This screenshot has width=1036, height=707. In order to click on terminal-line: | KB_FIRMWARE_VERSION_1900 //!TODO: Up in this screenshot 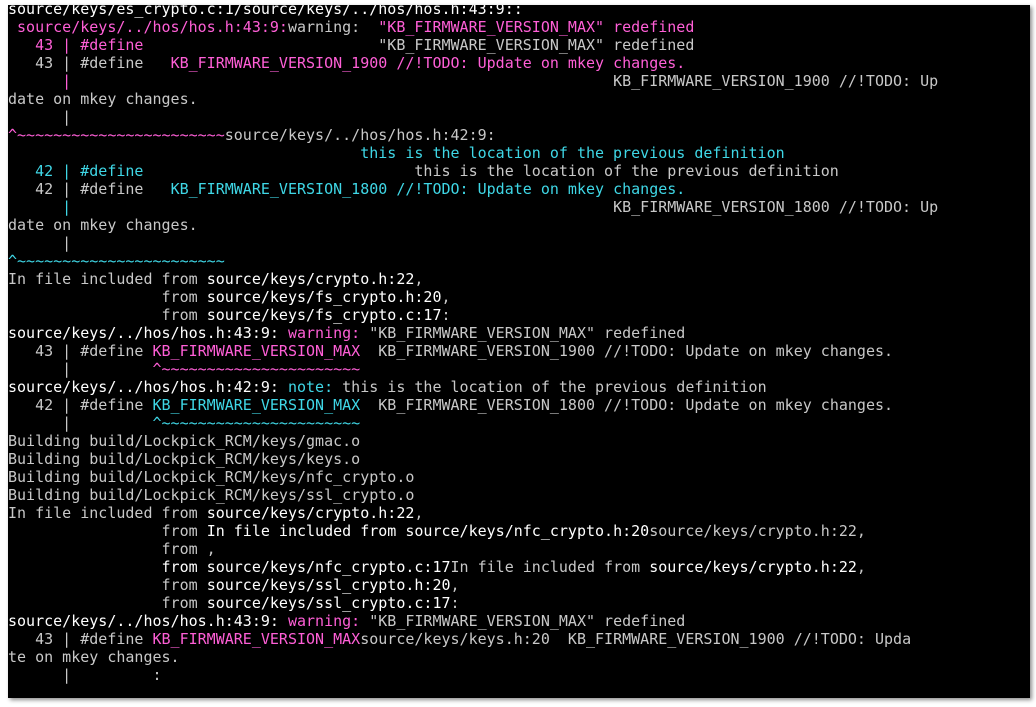, I will do `click(519, 81)`.